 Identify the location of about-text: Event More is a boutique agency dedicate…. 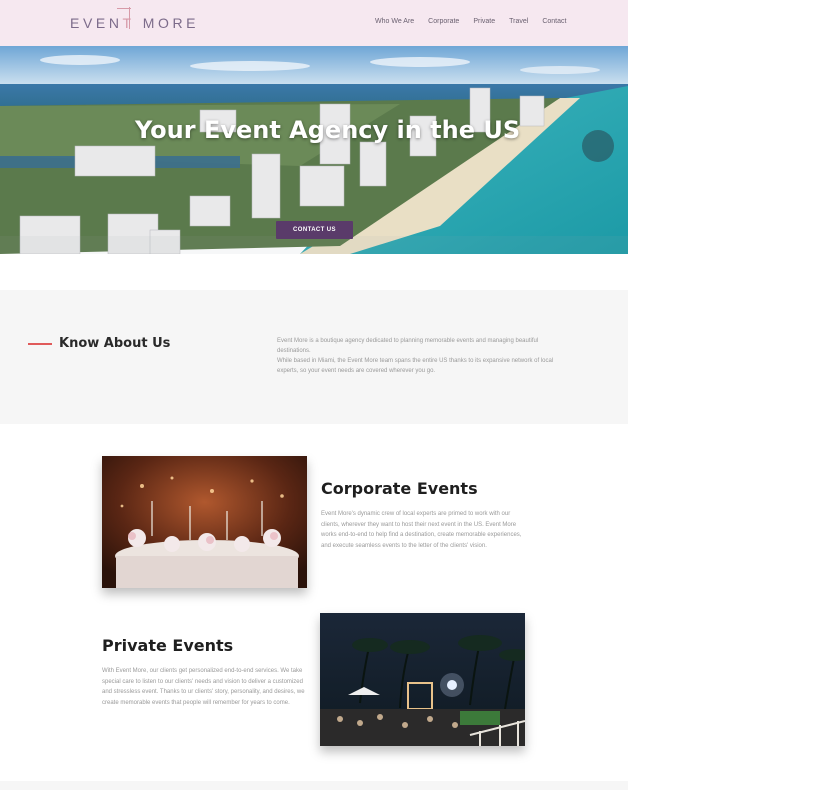
(422, 356).